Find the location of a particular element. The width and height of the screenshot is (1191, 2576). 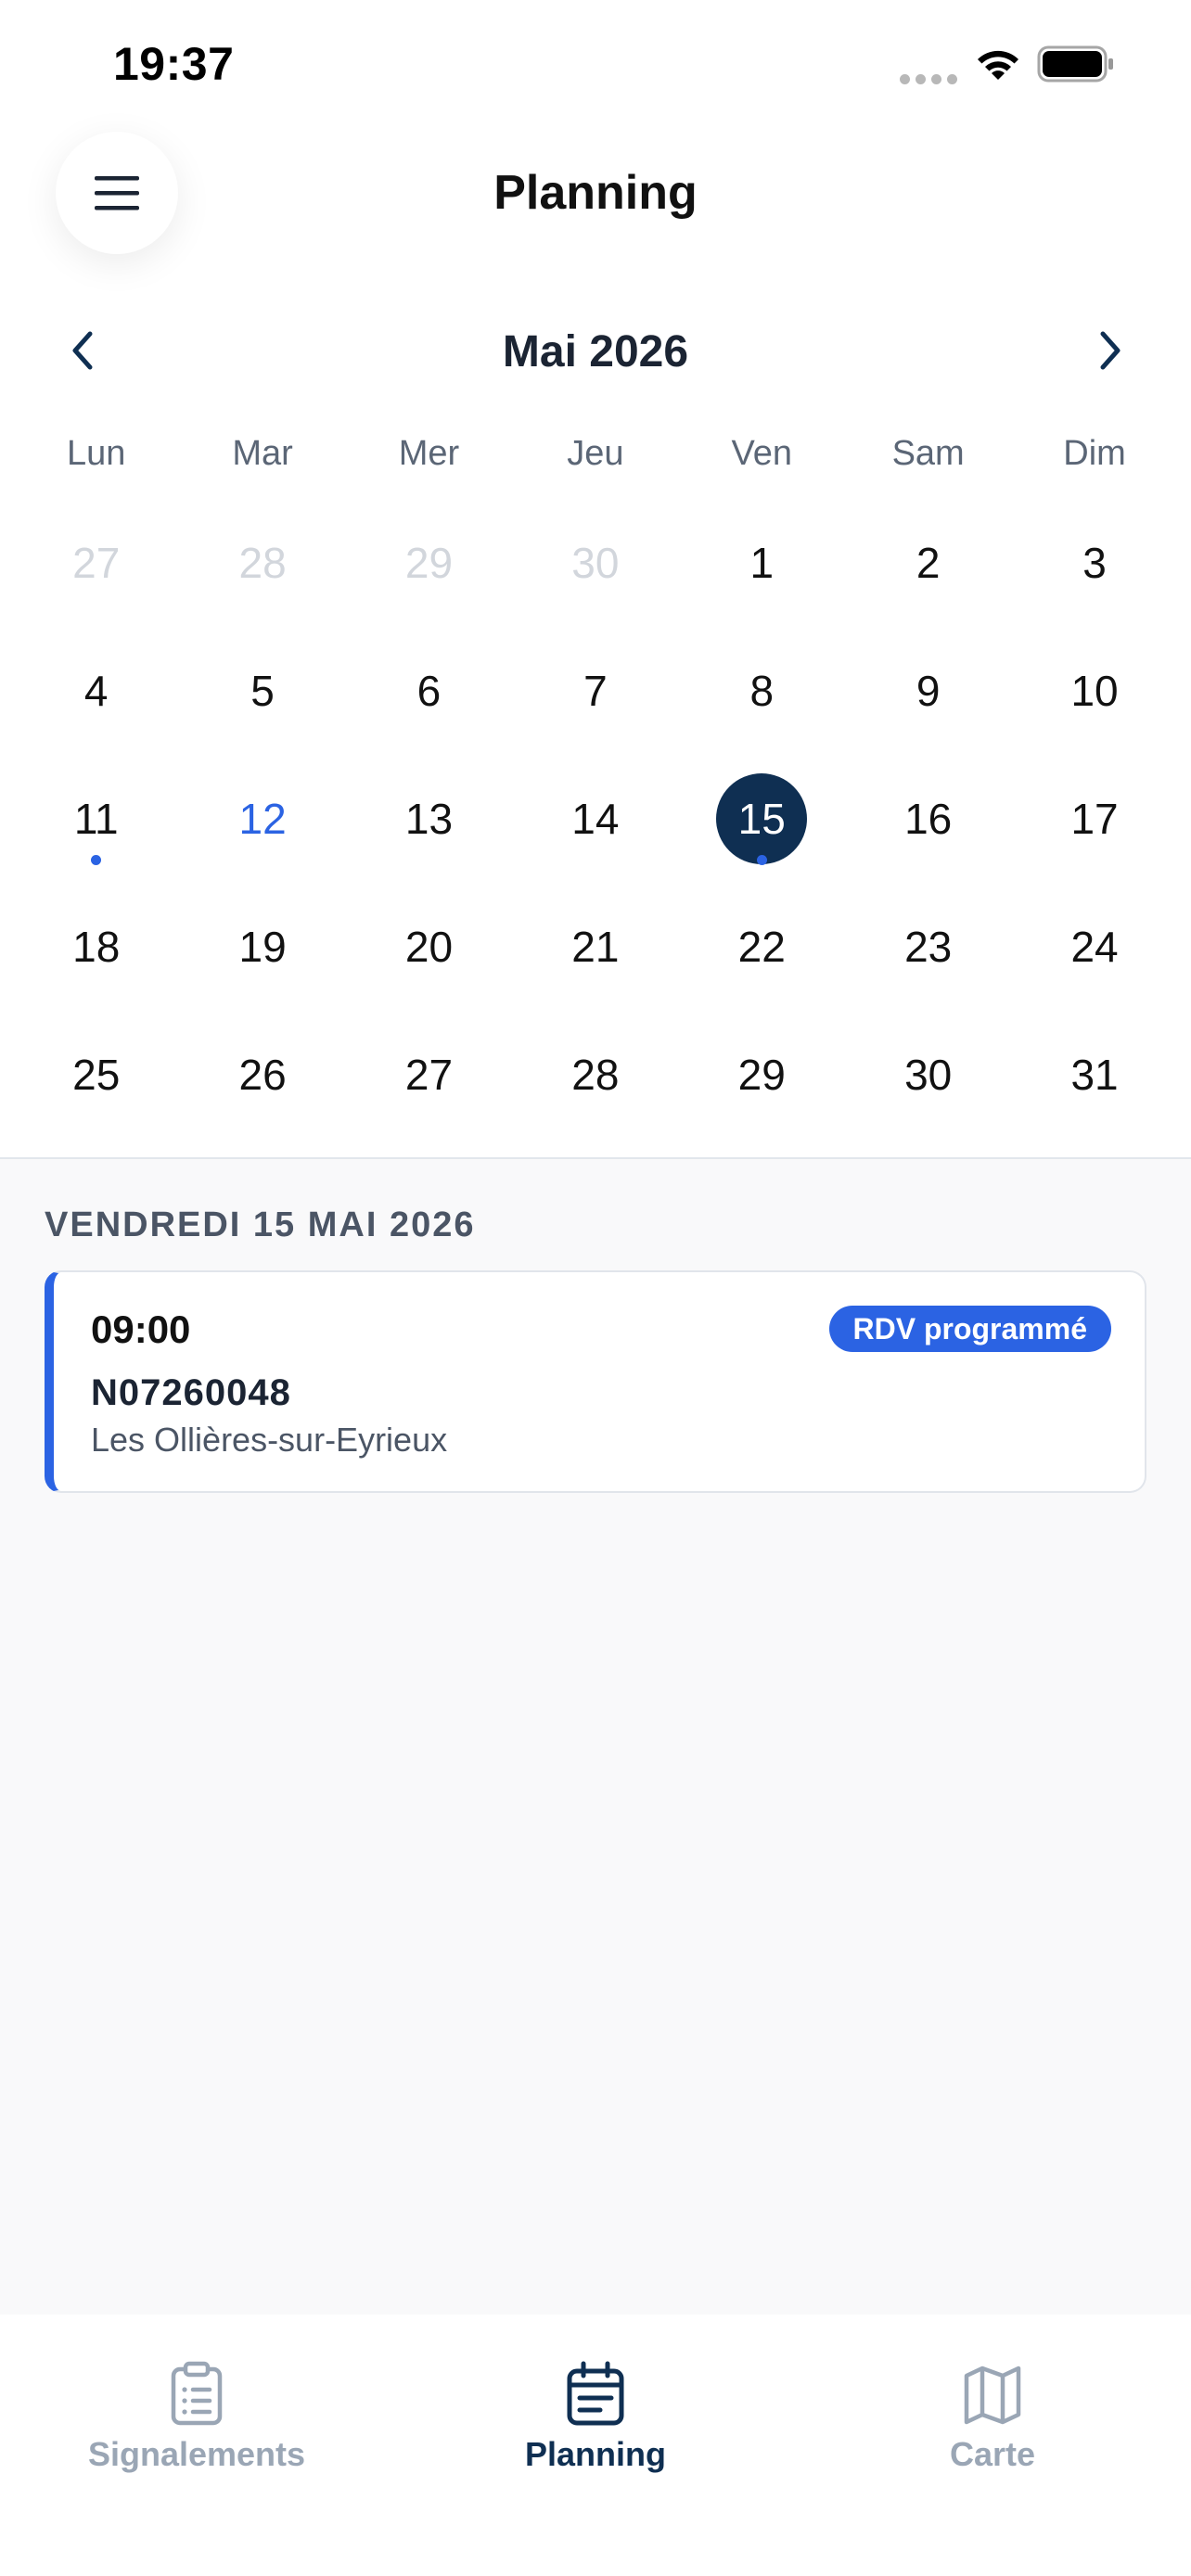

clipboard-list-icon is located at coordinates (197, 2393).